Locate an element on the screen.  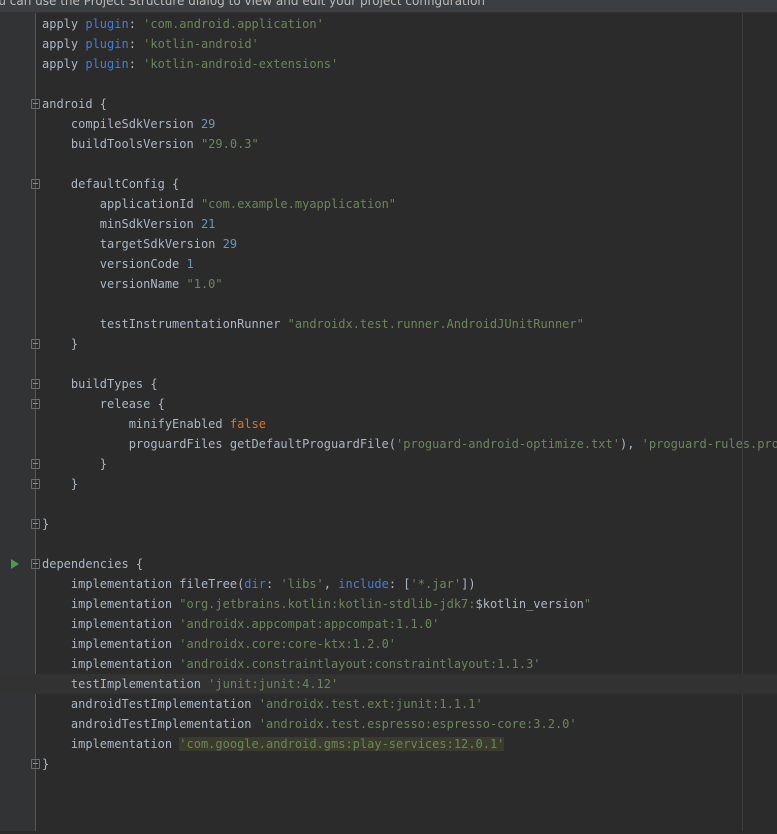
code-line: defaultConfig { is located at coordinates (388, 184).